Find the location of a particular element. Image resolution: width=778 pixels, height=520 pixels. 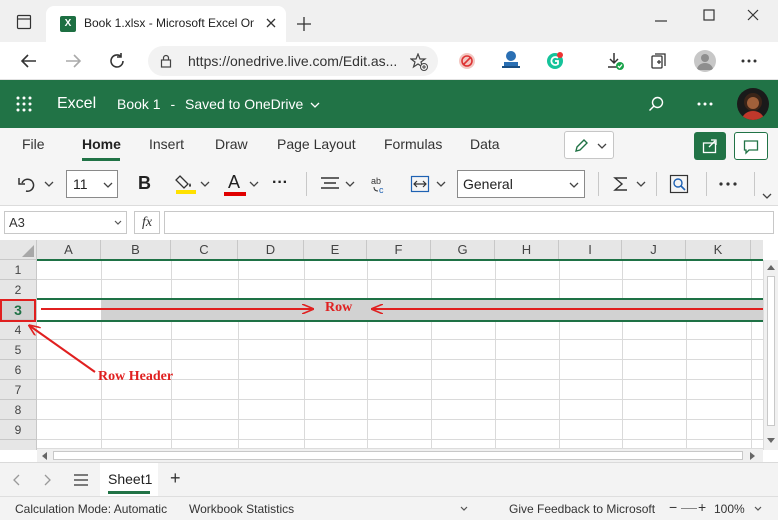

home-toolbar: 11 B A ··· ab c General is located at coordinates (389, 184).